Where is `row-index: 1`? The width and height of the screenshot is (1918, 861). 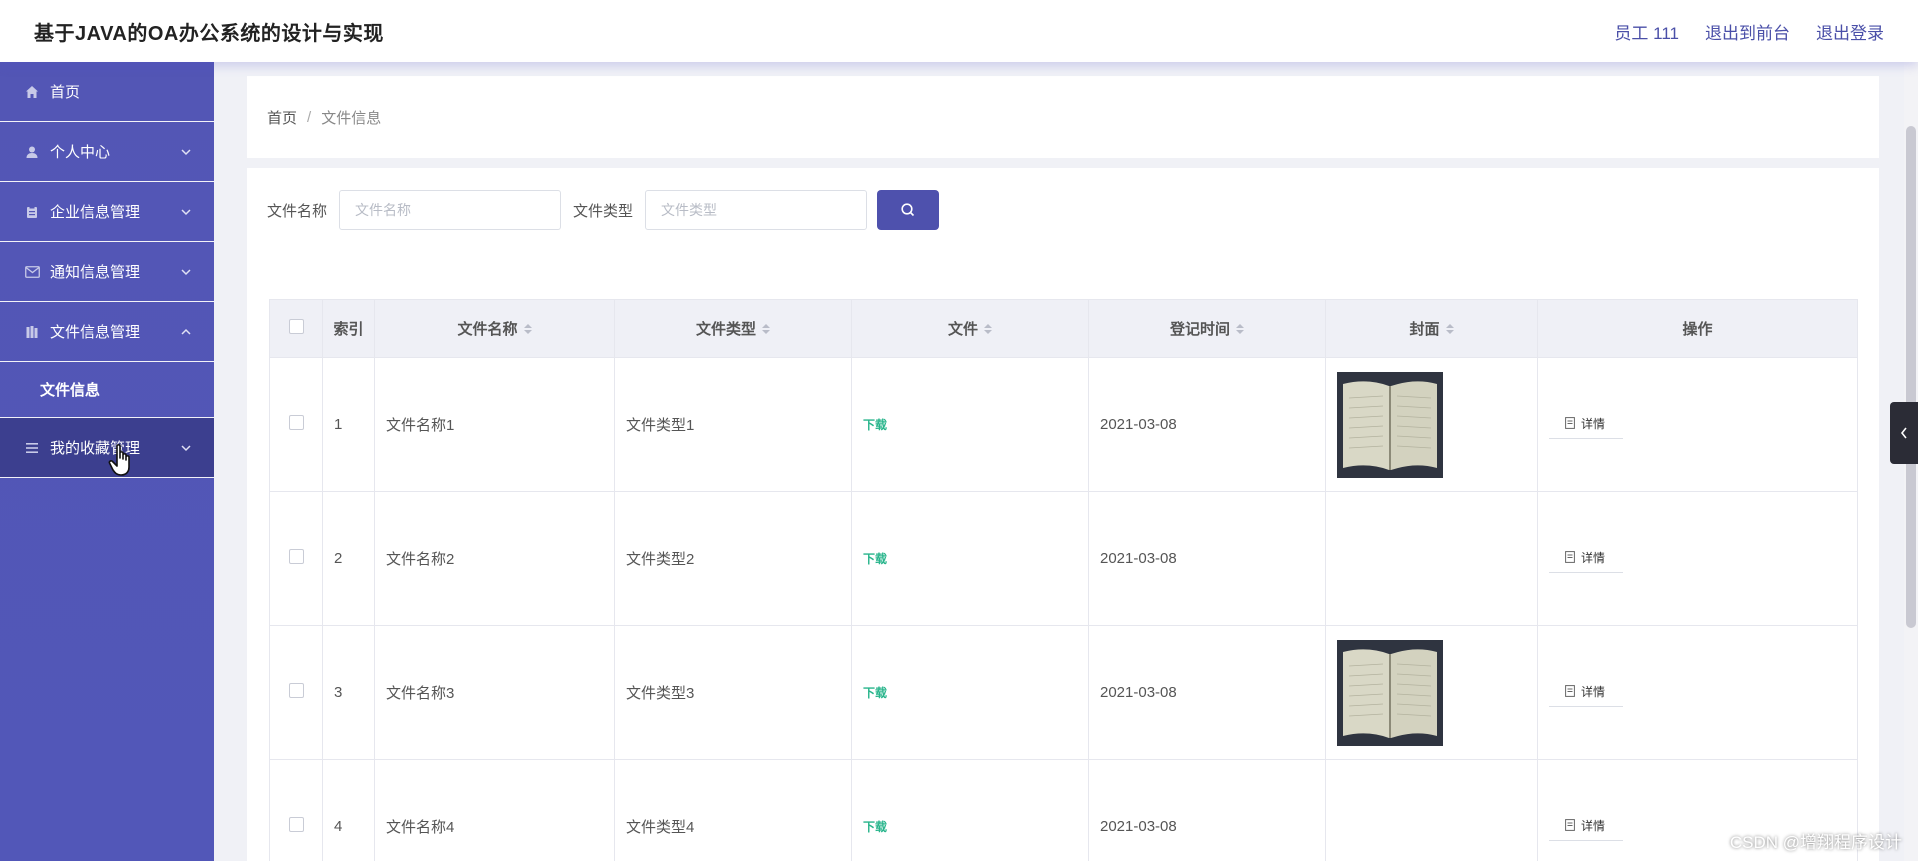
row-index: 1 is located at coordinates (348, 424).